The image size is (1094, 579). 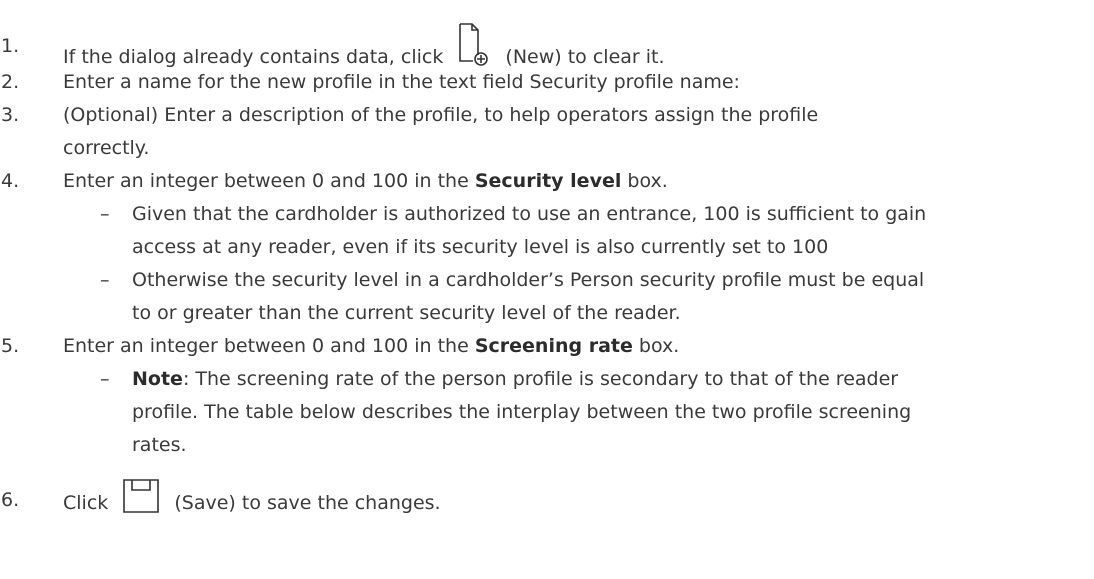 I want to click on field-name-screening-rate: Screening rate, so click(x=553, y=346).